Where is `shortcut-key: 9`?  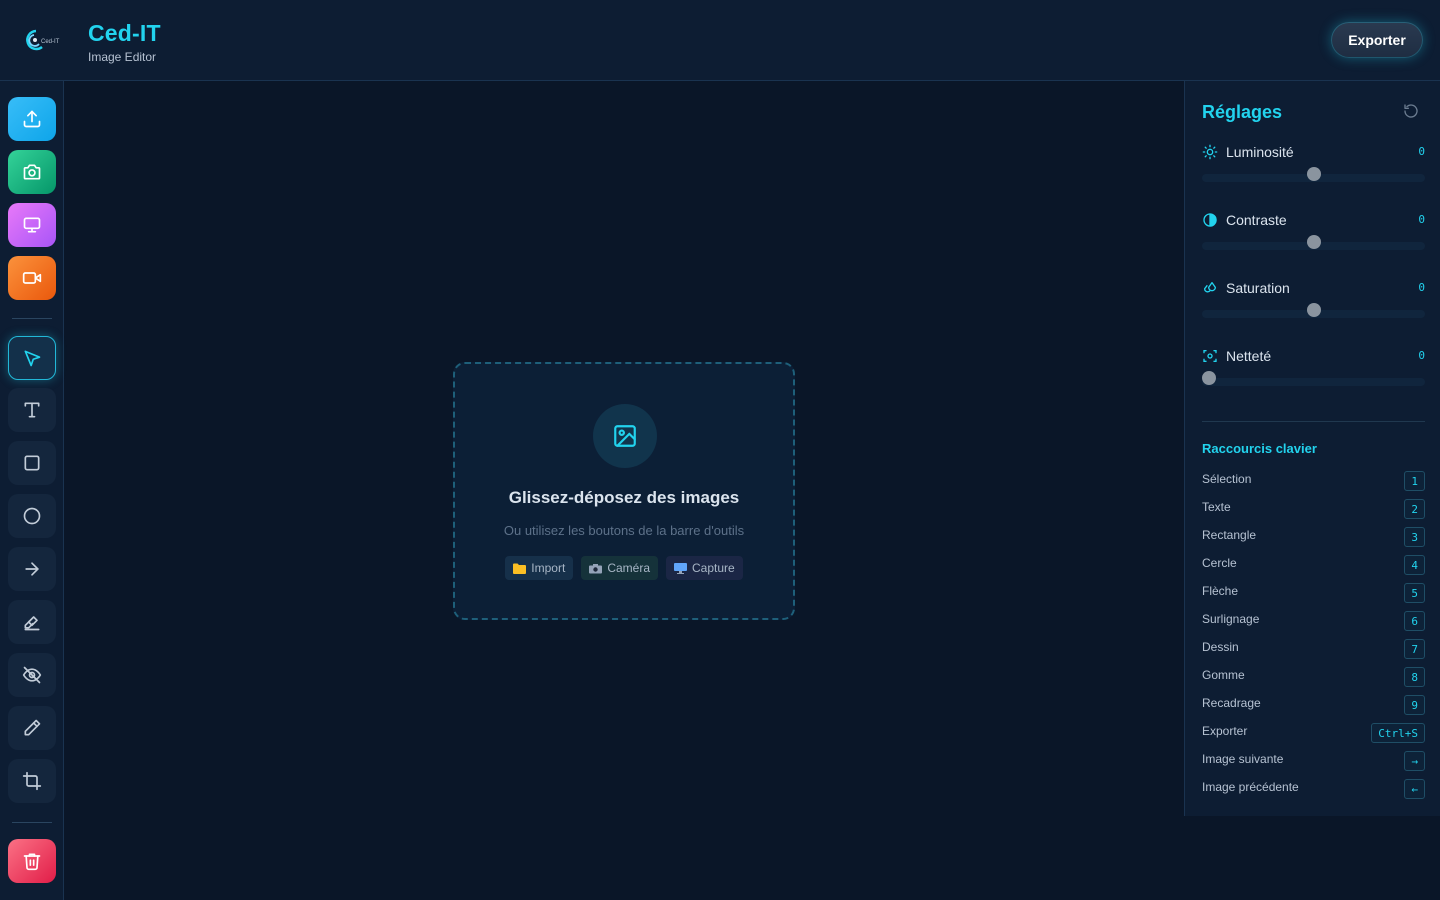 shortcut-key: 9 is located at coordinates (1414, 705).